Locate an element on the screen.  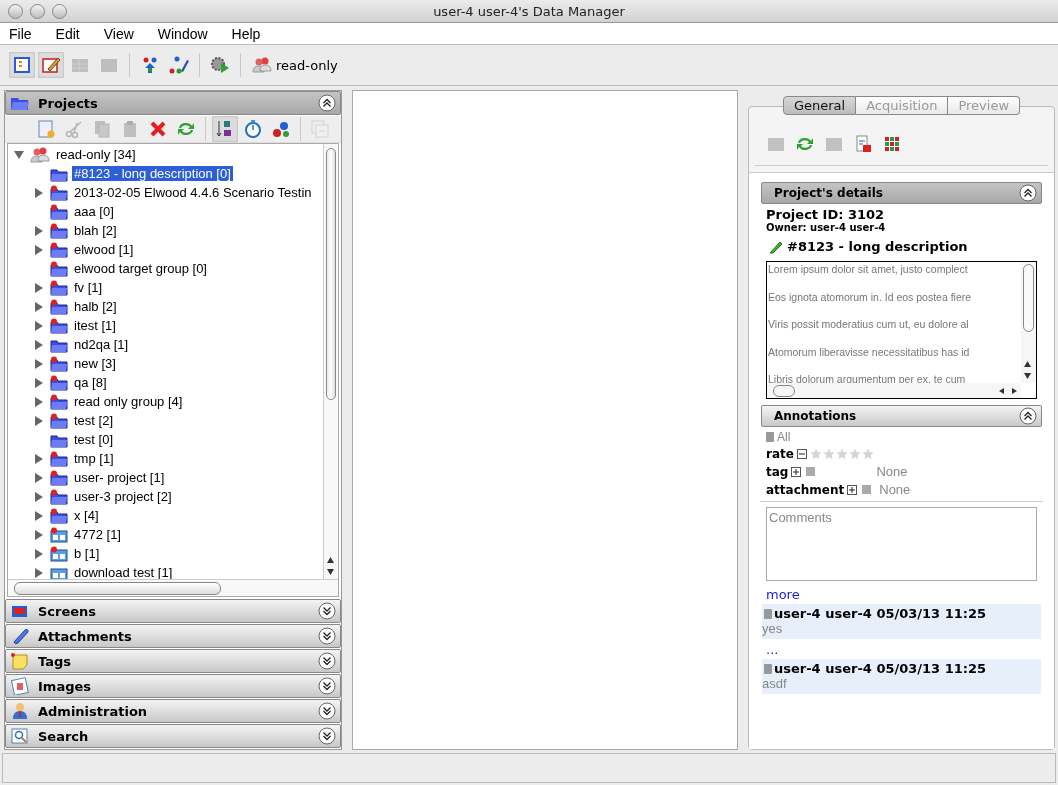
person-icon is located at coordinates (20, 711).